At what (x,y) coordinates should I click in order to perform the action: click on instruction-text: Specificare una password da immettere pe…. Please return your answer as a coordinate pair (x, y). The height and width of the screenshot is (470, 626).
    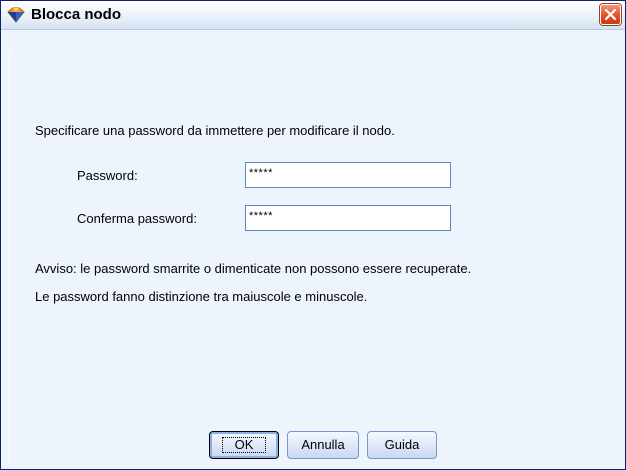
    Looking at the image, I should click on (215, 130).